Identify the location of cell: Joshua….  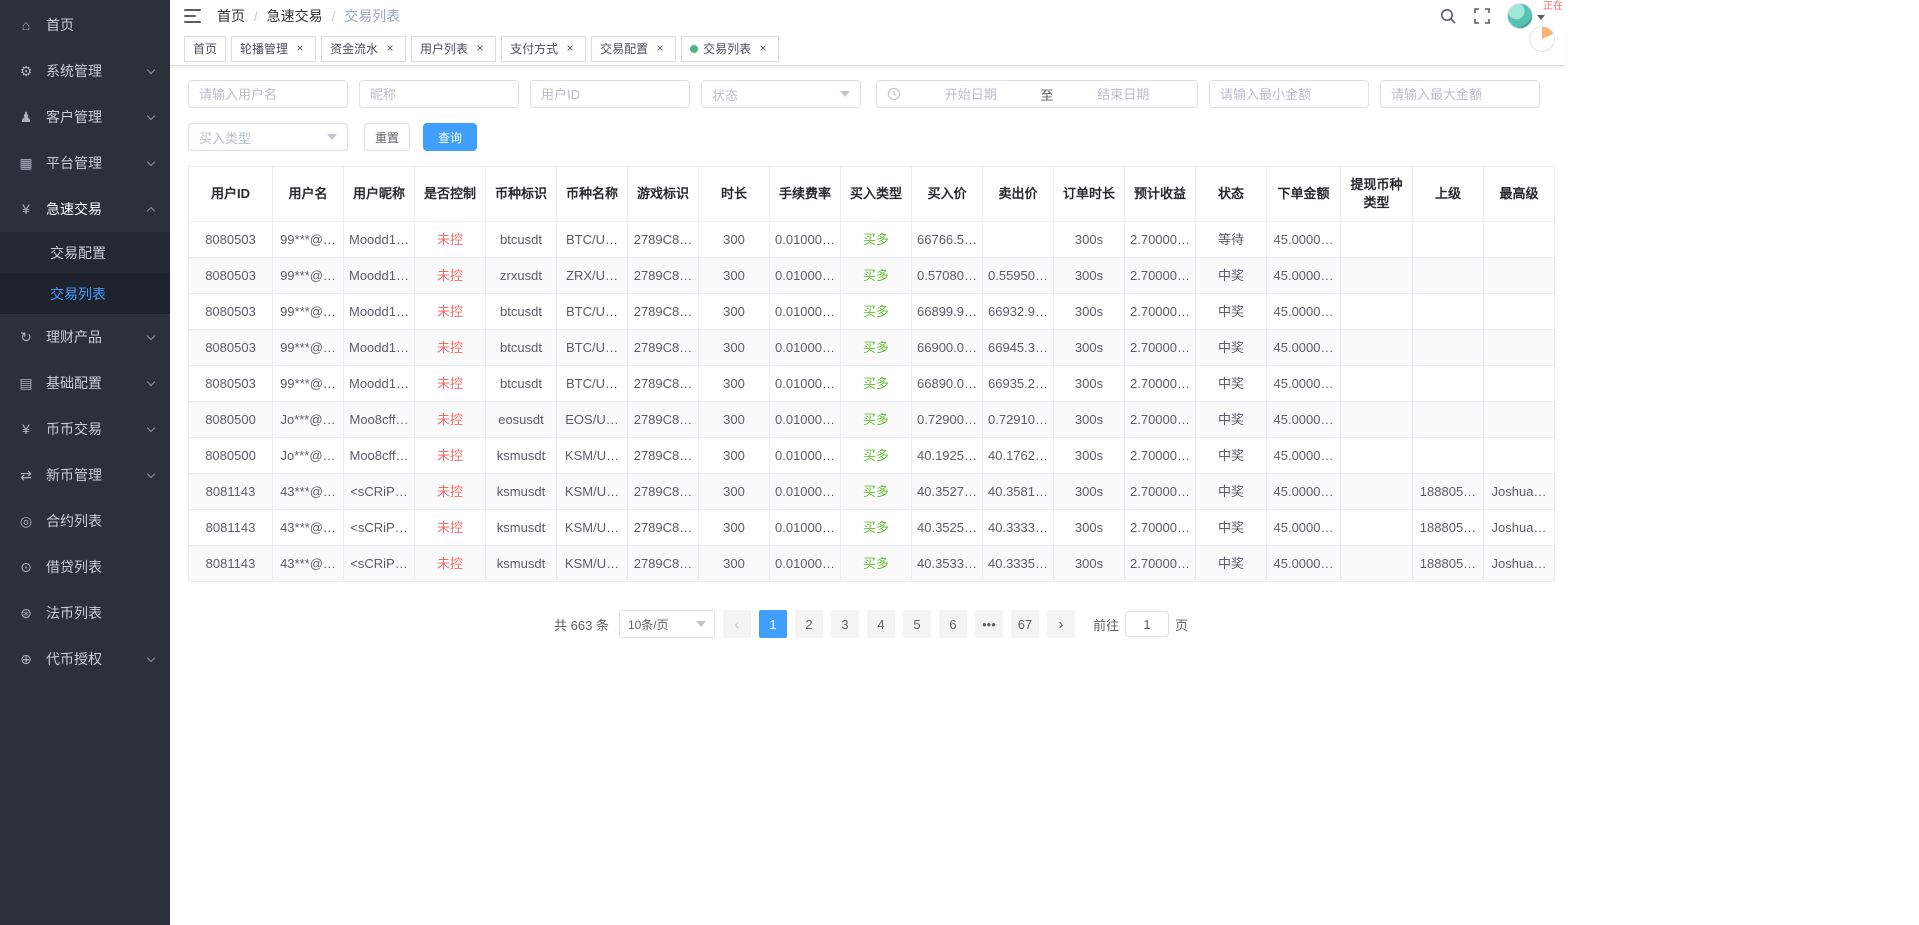
(1519, 527).